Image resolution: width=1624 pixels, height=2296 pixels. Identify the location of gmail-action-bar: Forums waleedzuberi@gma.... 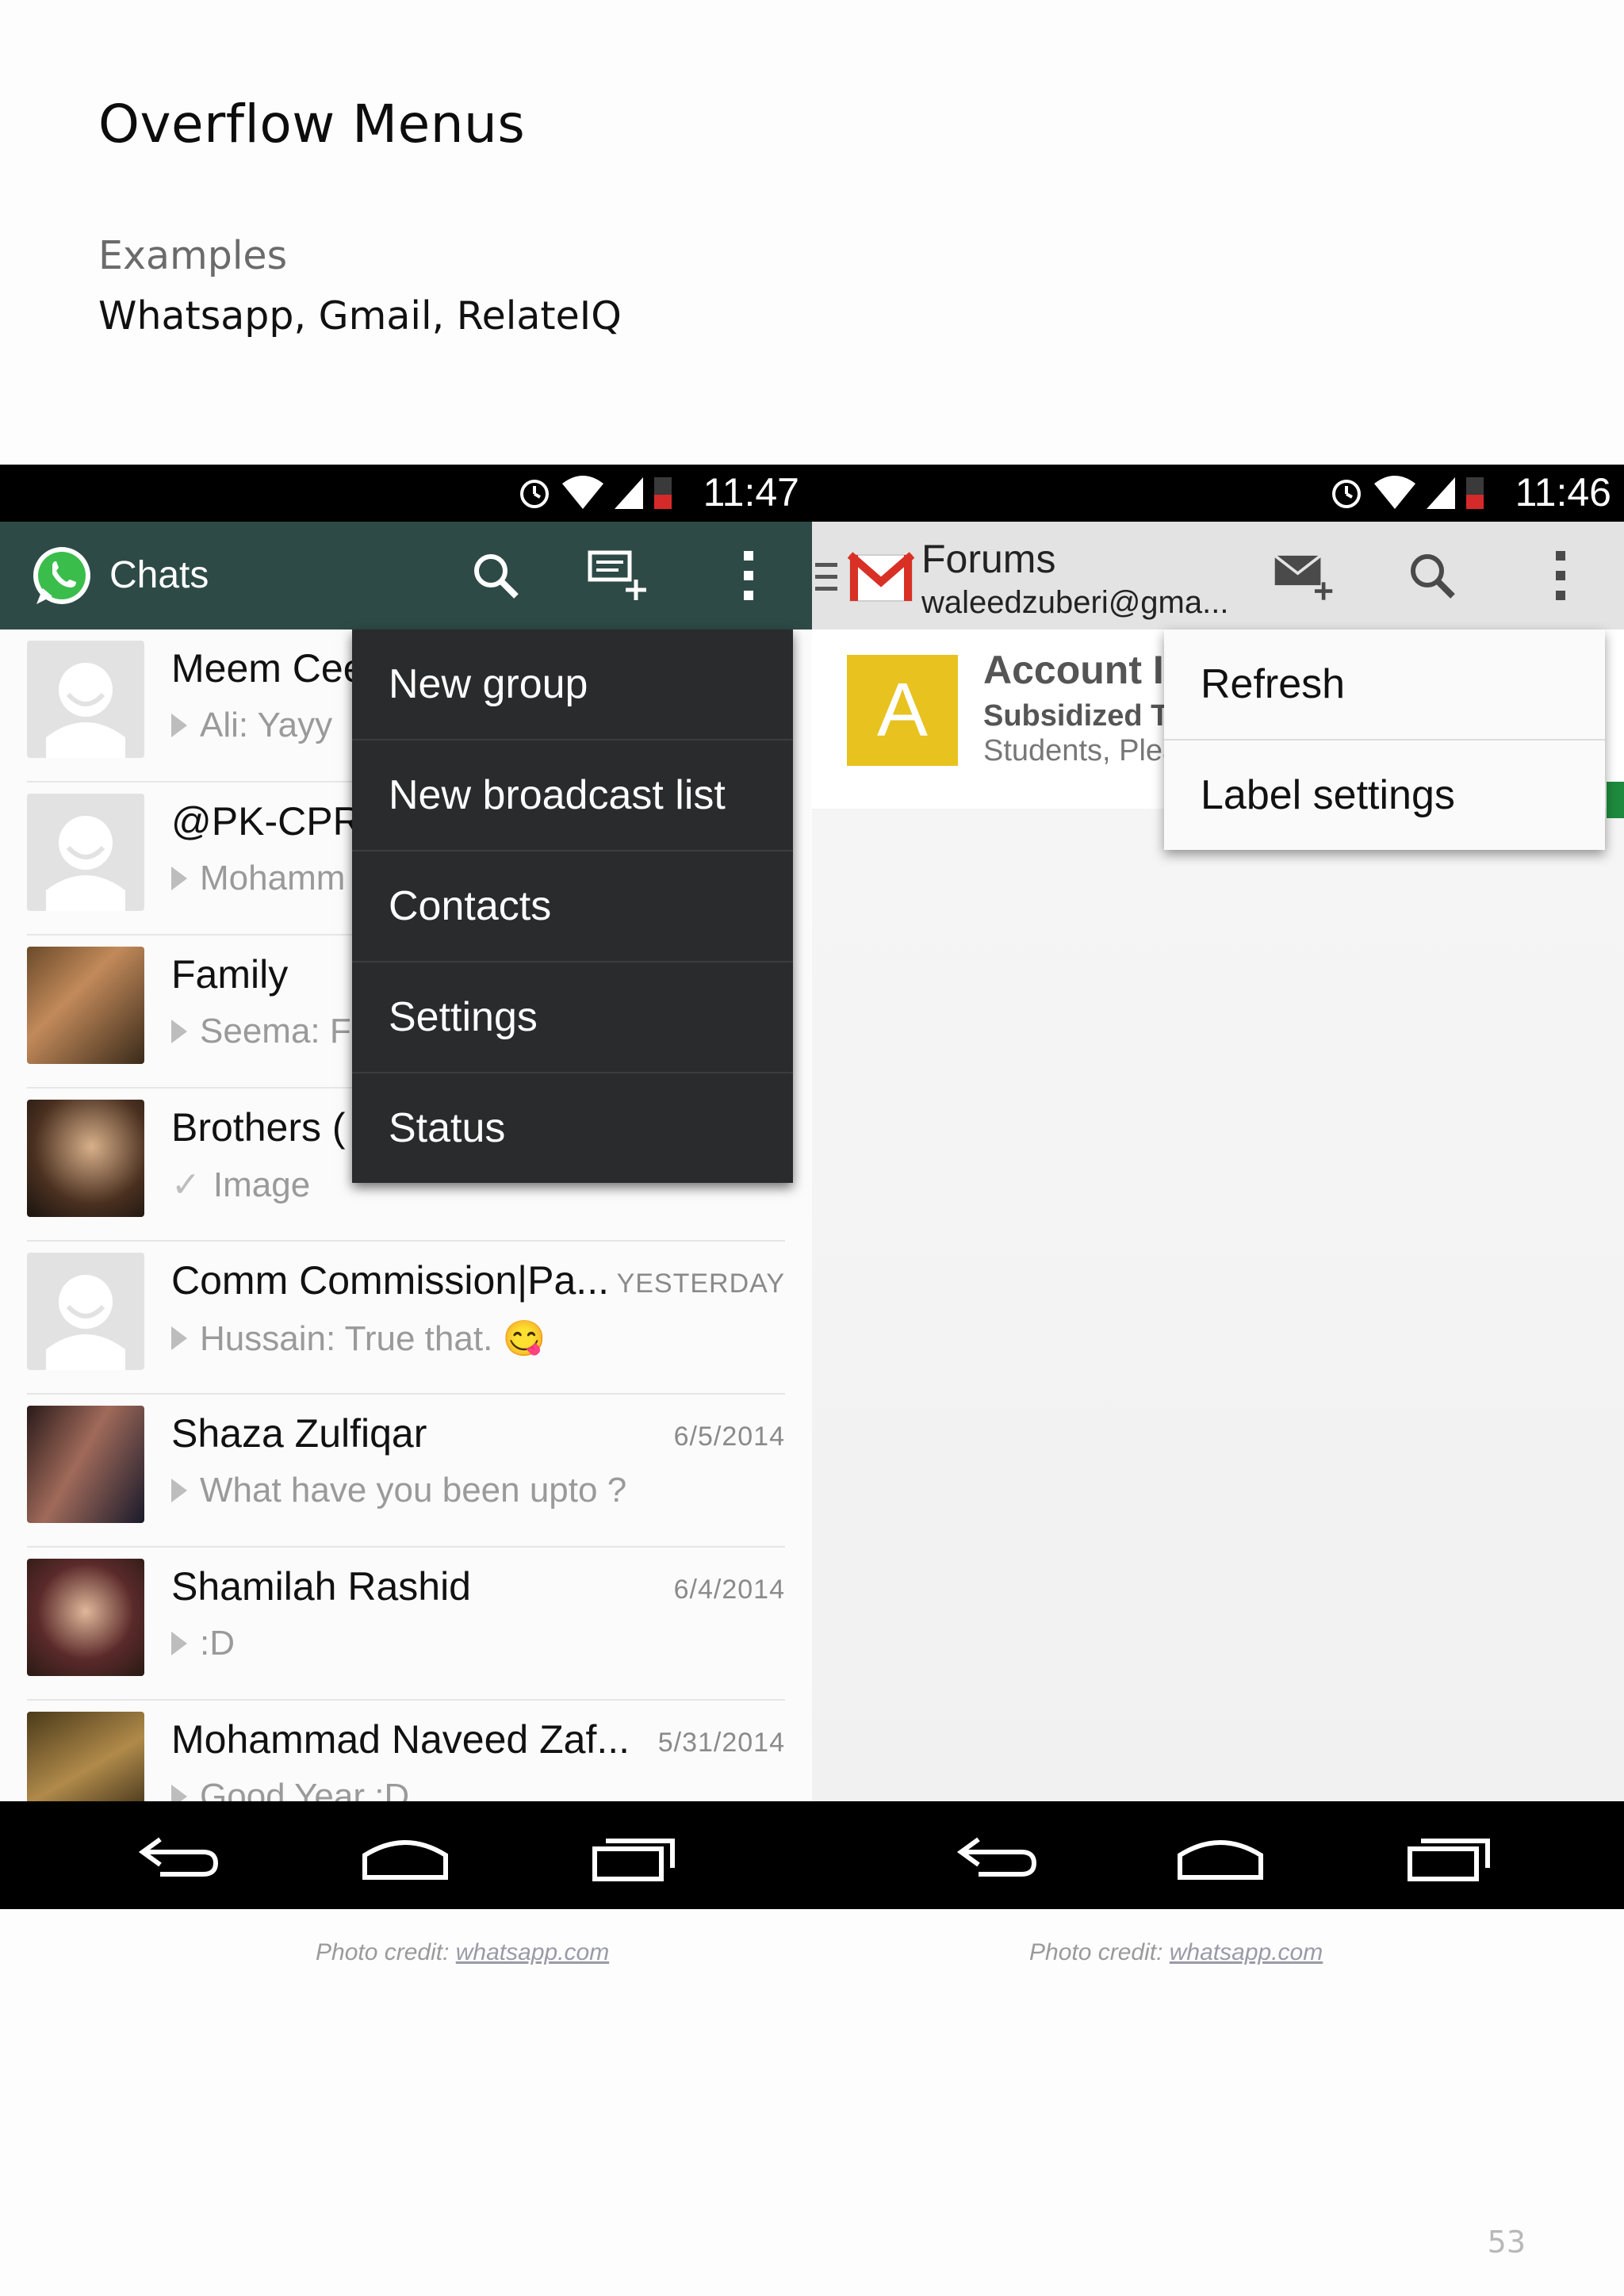
(1218, 576).